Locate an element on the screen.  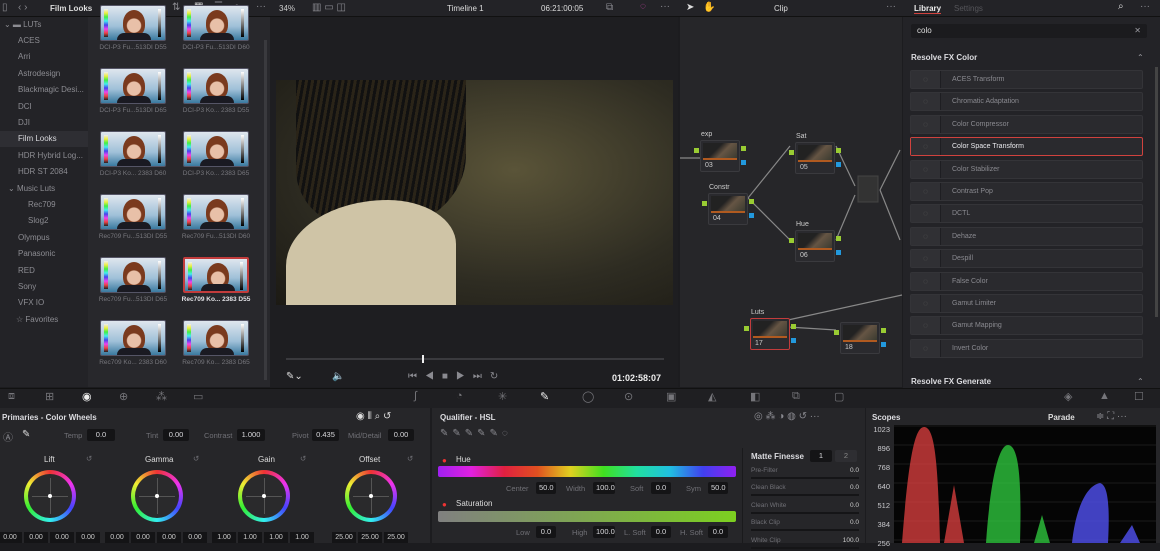
fx-item: ◌ DCTL is located at coordinates (1026, 214).